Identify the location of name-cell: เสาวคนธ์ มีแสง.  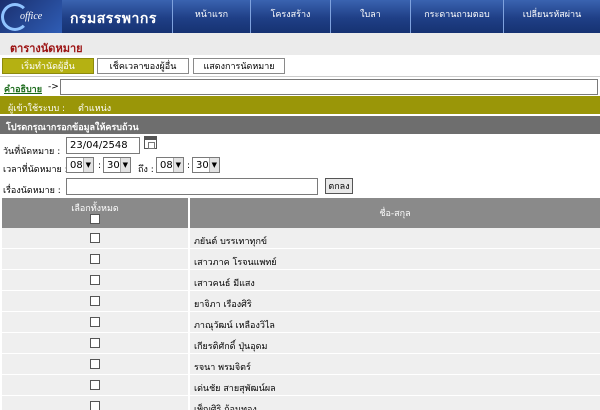
(395, 280).